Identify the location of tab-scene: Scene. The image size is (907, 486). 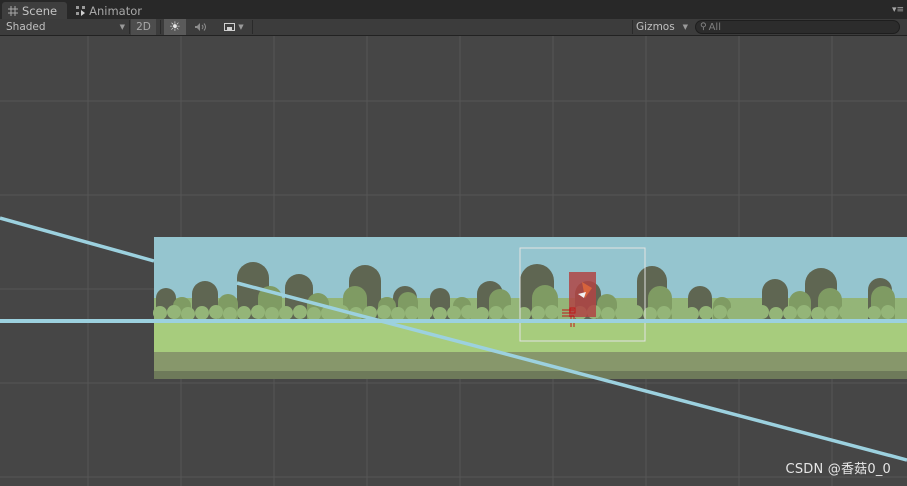
(34, 10).